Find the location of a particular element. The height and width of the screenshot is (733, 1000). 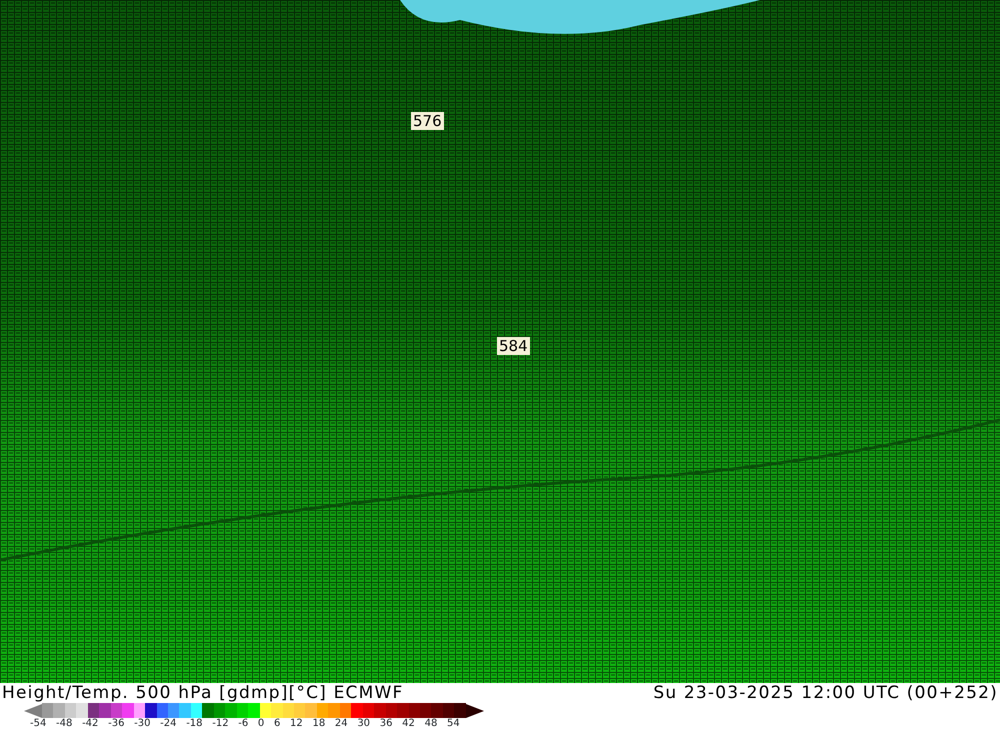

contour-label: 584 is located at coordinates (513, 346).